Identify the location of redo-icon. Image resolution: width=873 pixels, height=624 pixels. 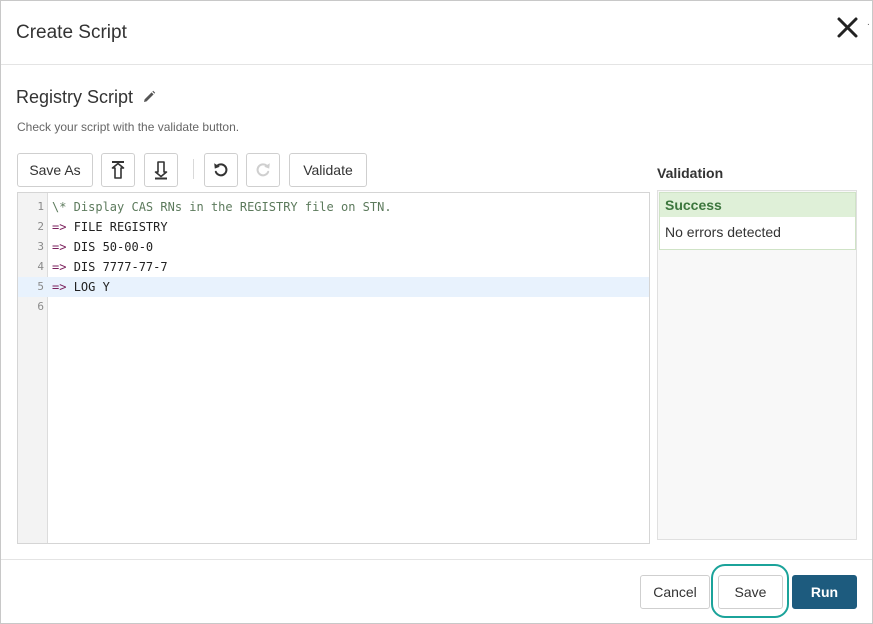
(263, 170).